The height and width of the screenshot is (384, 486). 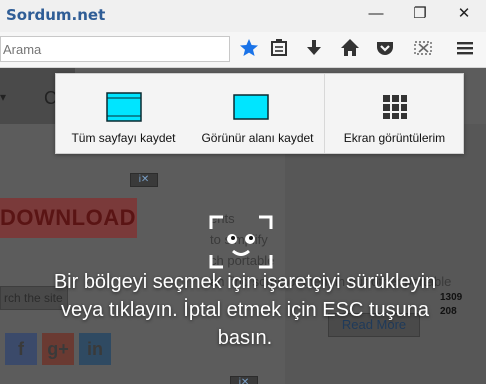 I want to click on bookmark-star-icon, so click(x=249, y=48).